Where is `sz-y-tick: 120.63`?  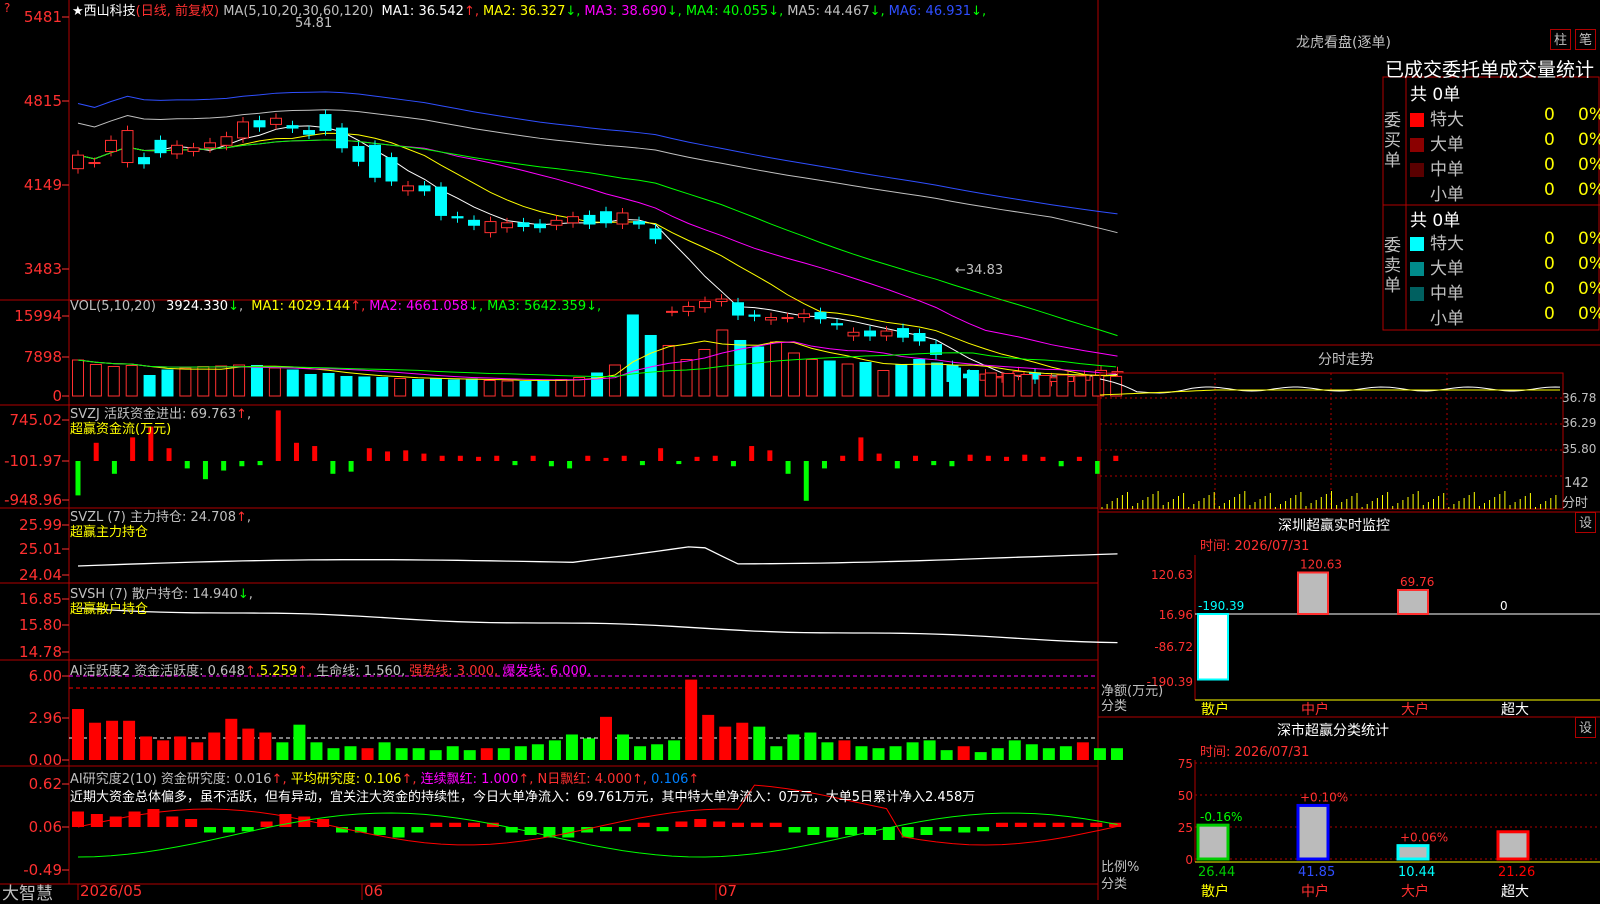 sz-y-tick: 120.63 is located at coordinates (1172, 575).